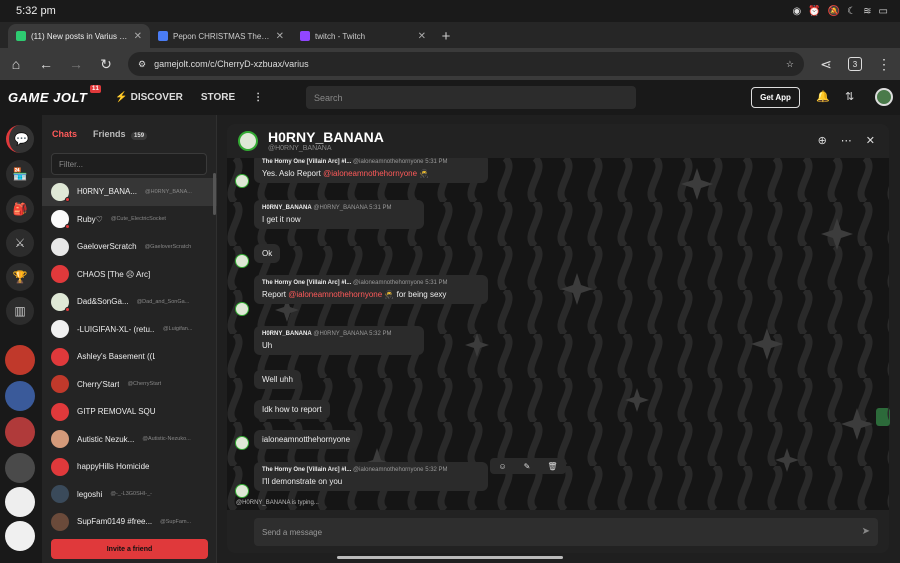  What do you see at coordinates (527, 466) in the screenshot?
I see `edit-icon: ✎` at bounding box center [527, 466].